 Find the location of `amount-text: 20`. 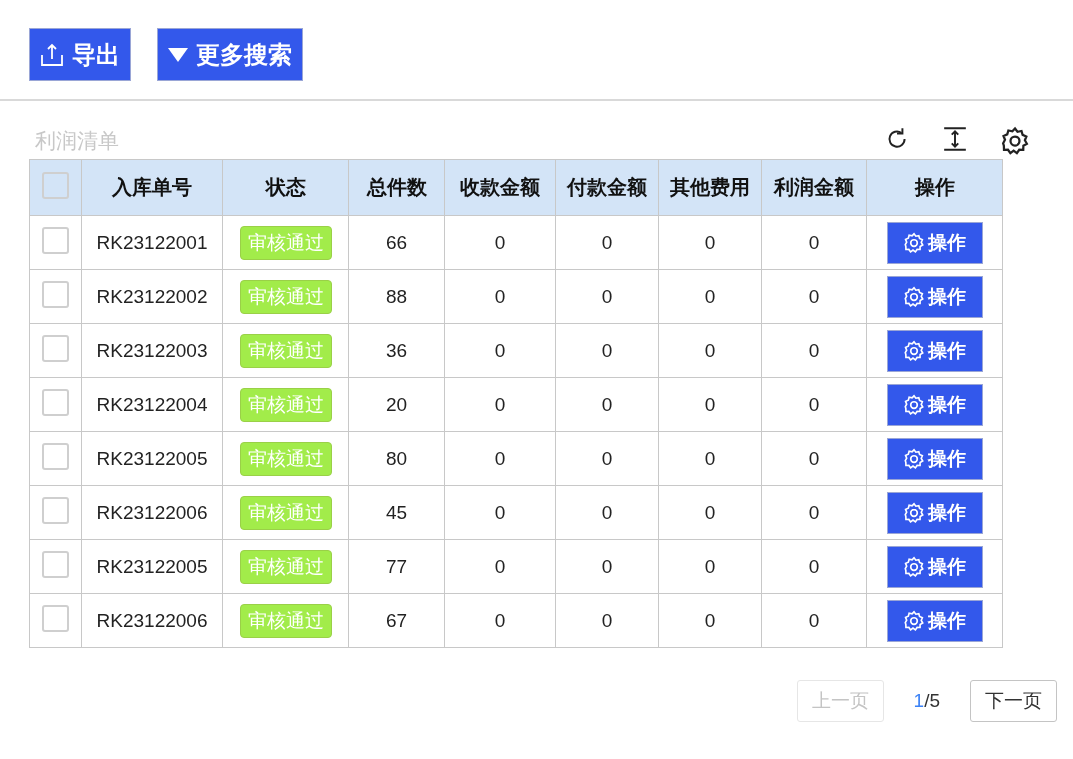

amount-text: 20 is located at coordinates (396, 404).